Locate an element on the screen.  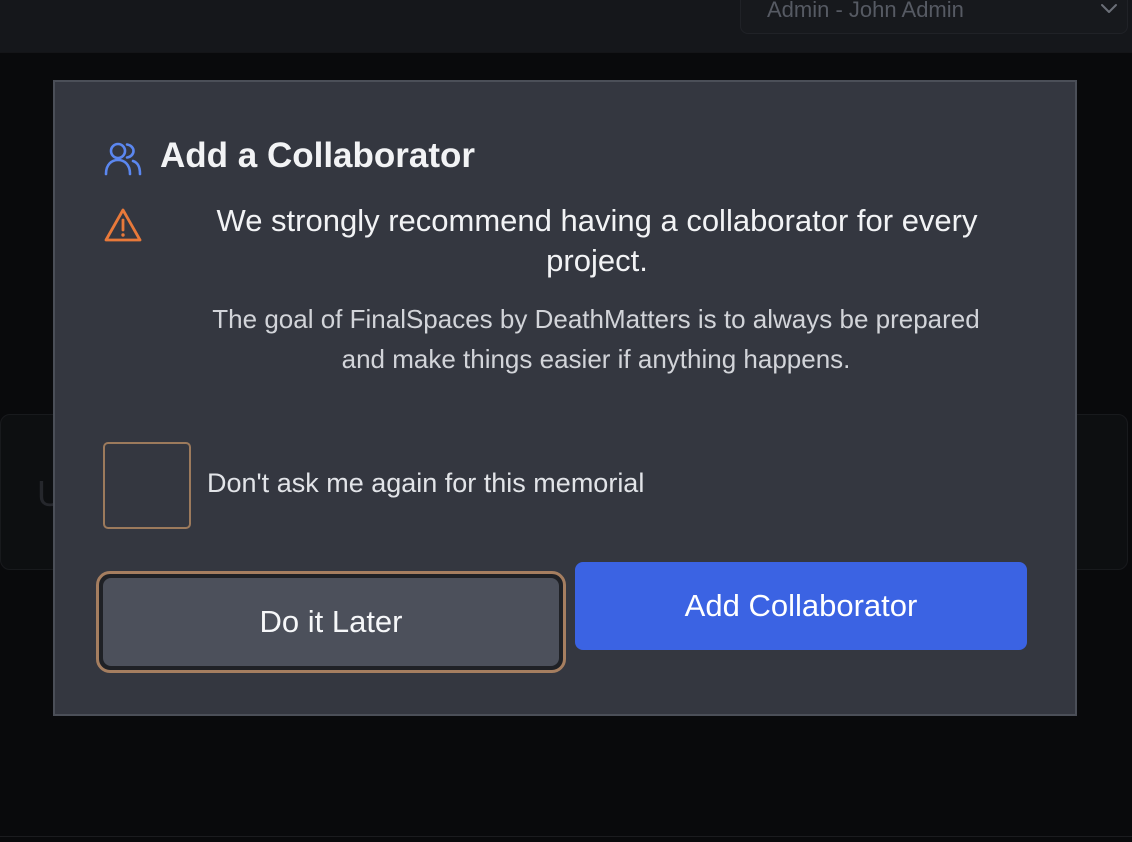
users-icon is located at coordinates (123, 159).